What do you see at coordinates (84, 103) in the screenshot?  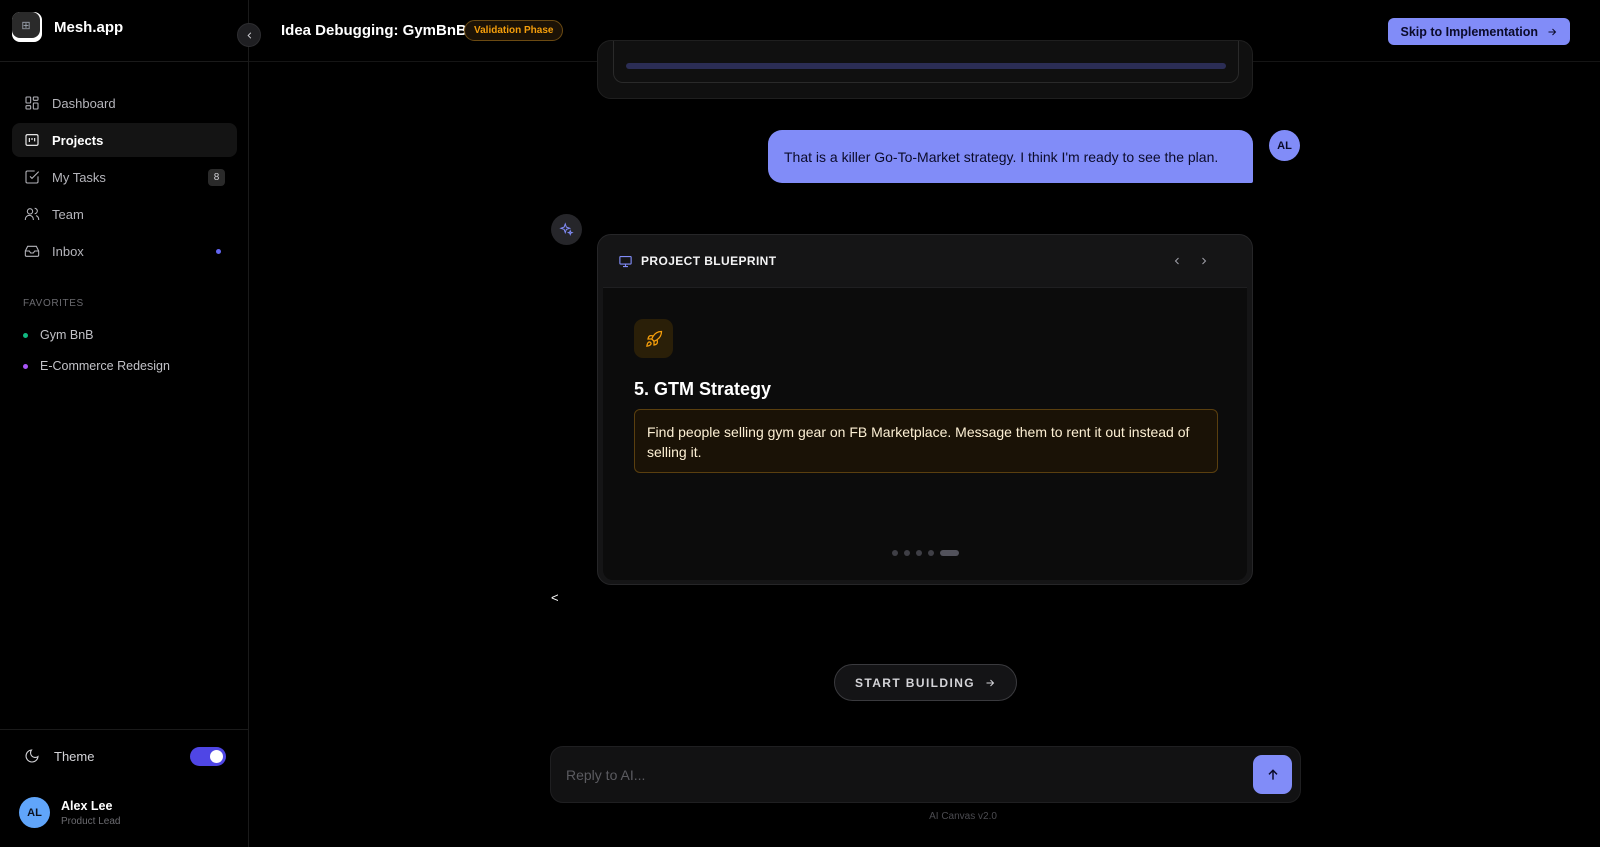 I see `sidebar-item-label: Dashboard` at bounding box center [84, 103].